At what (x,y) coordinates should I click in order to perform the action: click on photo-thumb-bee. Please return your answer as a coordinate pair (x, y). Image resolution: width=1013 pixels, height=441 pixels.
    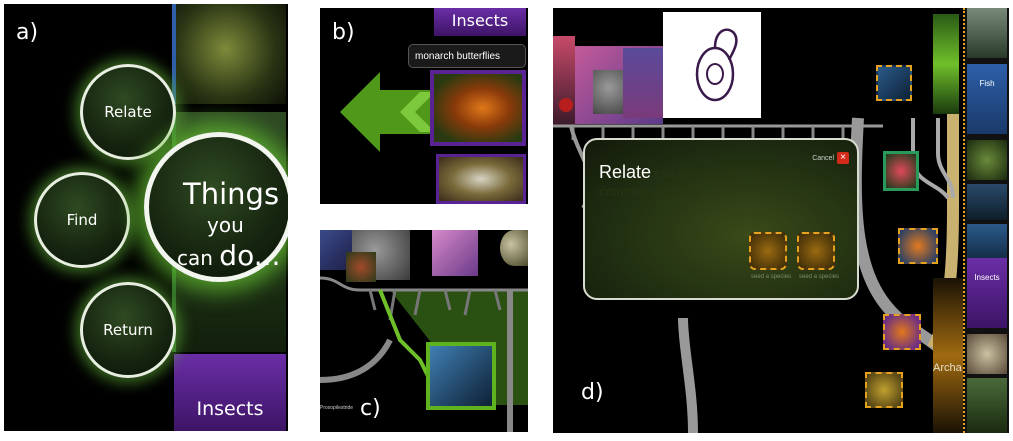
    Looking at the image, I should click on (884, 390).